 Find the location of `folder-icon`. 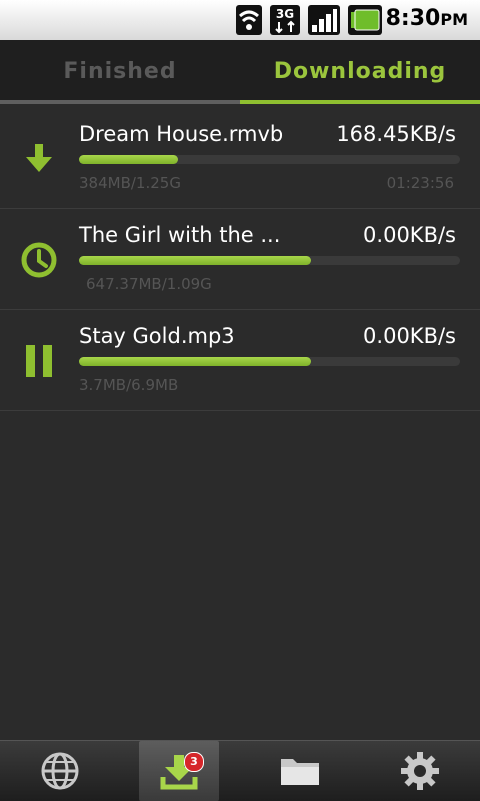

folder-icon is located at coordinates (300, 772).